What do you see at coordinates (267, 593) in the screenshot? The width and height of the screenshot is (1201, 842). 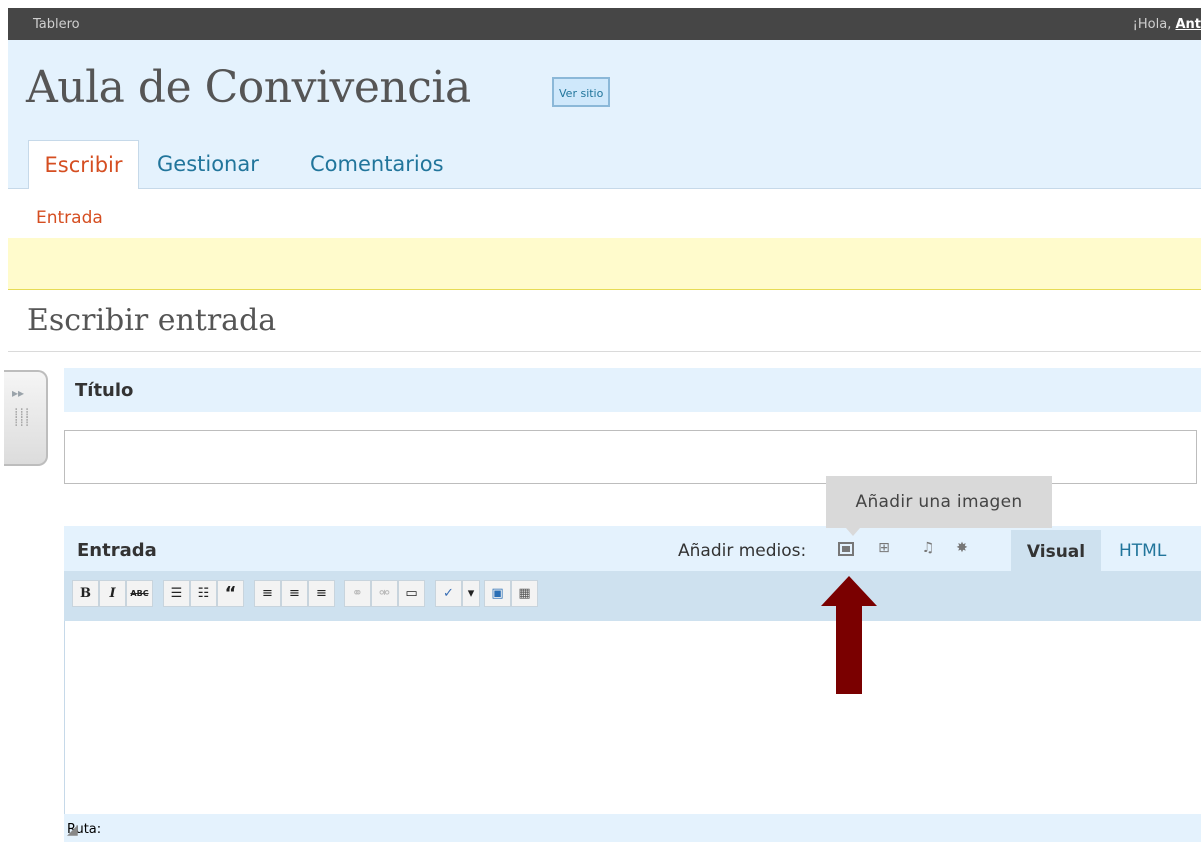 I see `align-left-button: ≡` at bounding box center [267, 593].